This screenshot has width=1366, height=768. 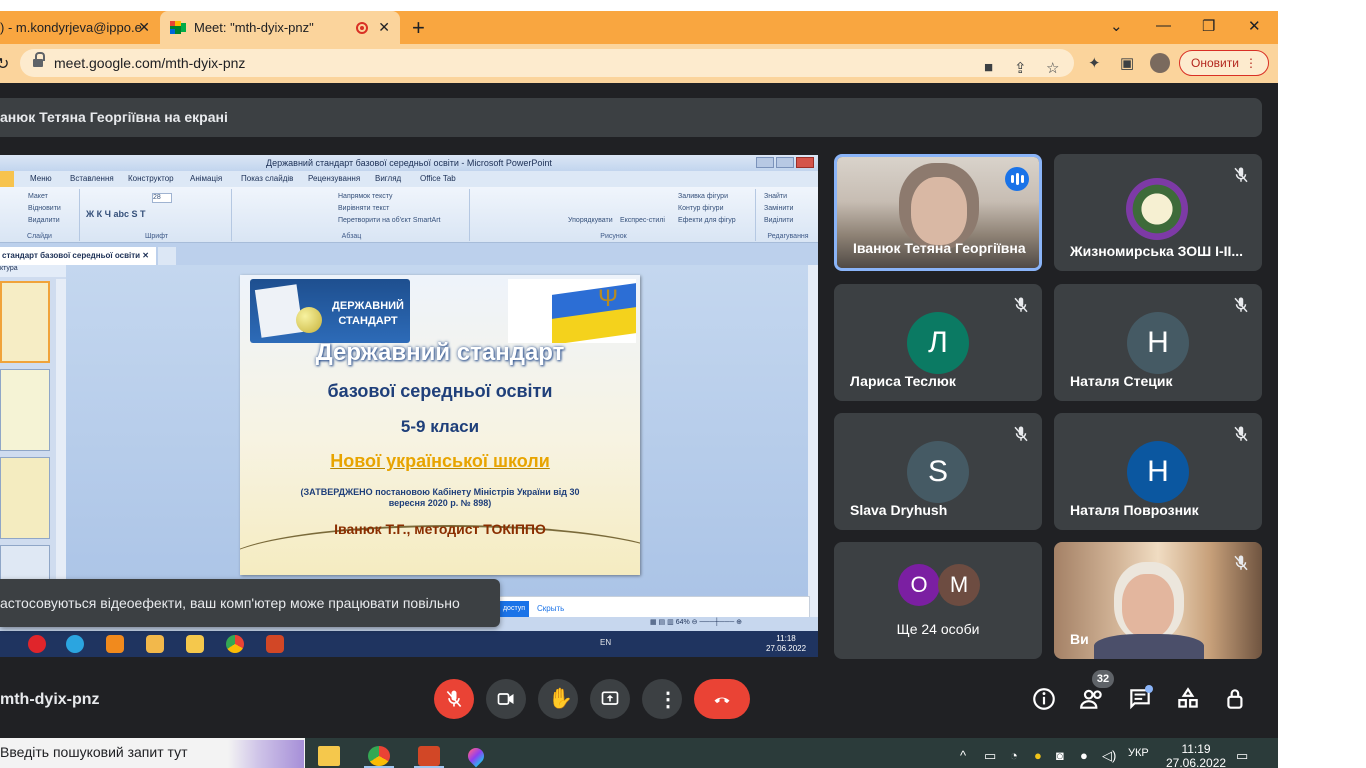 I want to click on shared-clock-time: 11:18, so click(x=786, y=638).